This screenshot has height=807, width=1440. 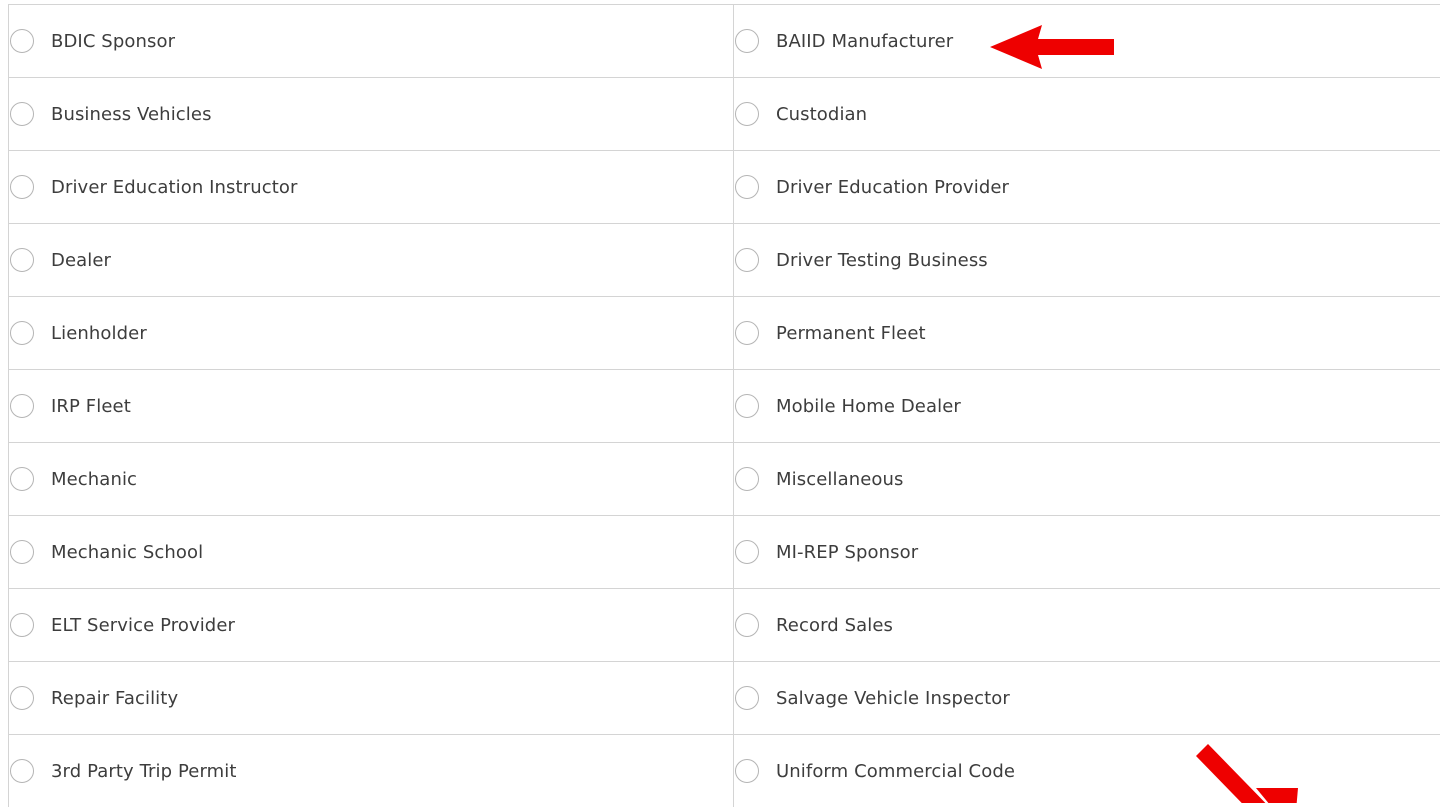 I want to click on options-row: Lienholder Permanent Fleet, so click(x=724, y=333).